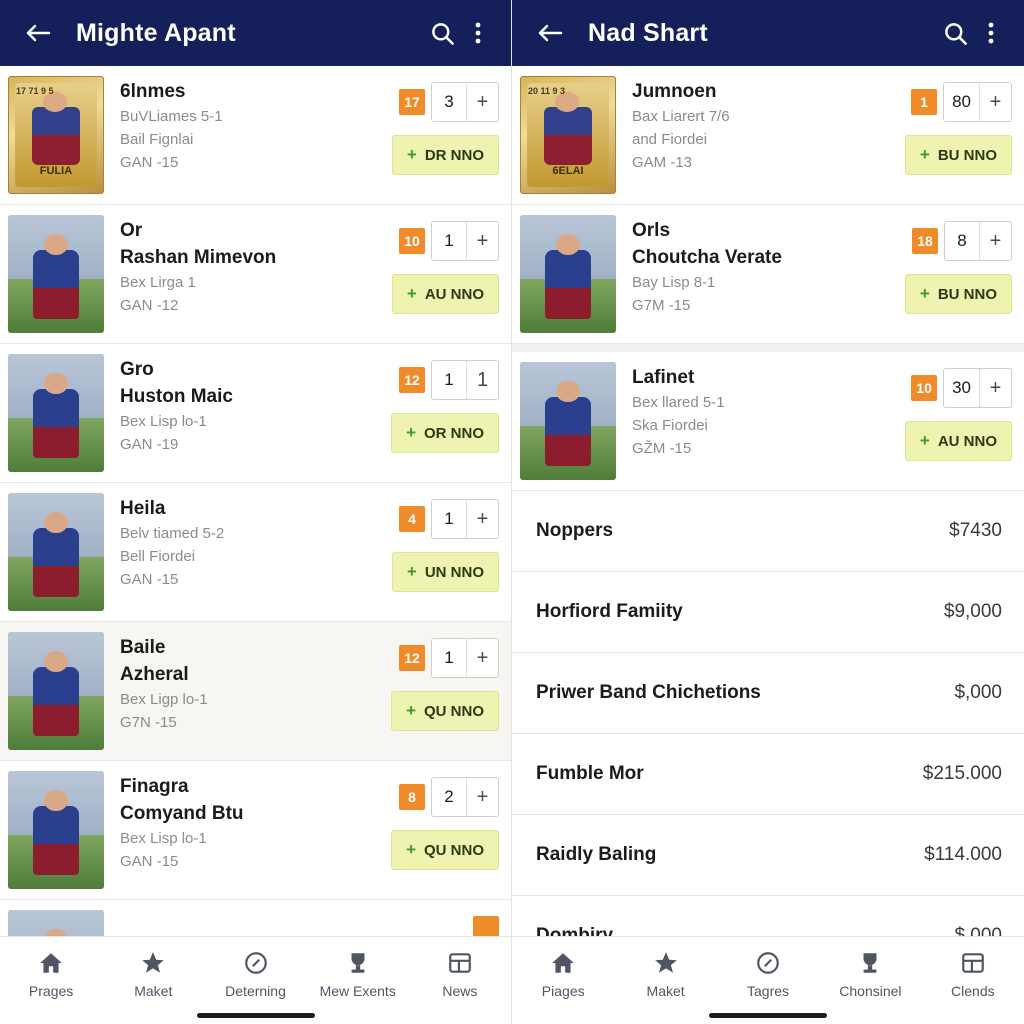 The image size is (1024, 1024). I want to click on nav-item-channel: Chonsinel, so click(870, 974).